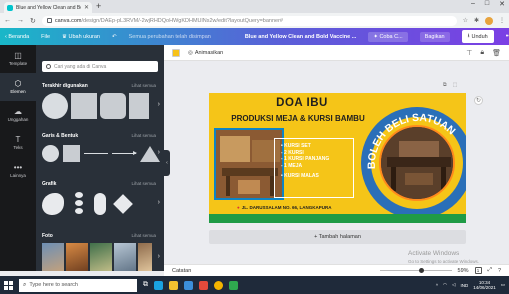 The height and width of the screenshot is (294, 509). What do you see at coordinates (422, 270) in the screenshot?
I see `zoom-slider-knob` at bounding box center [422, 270].